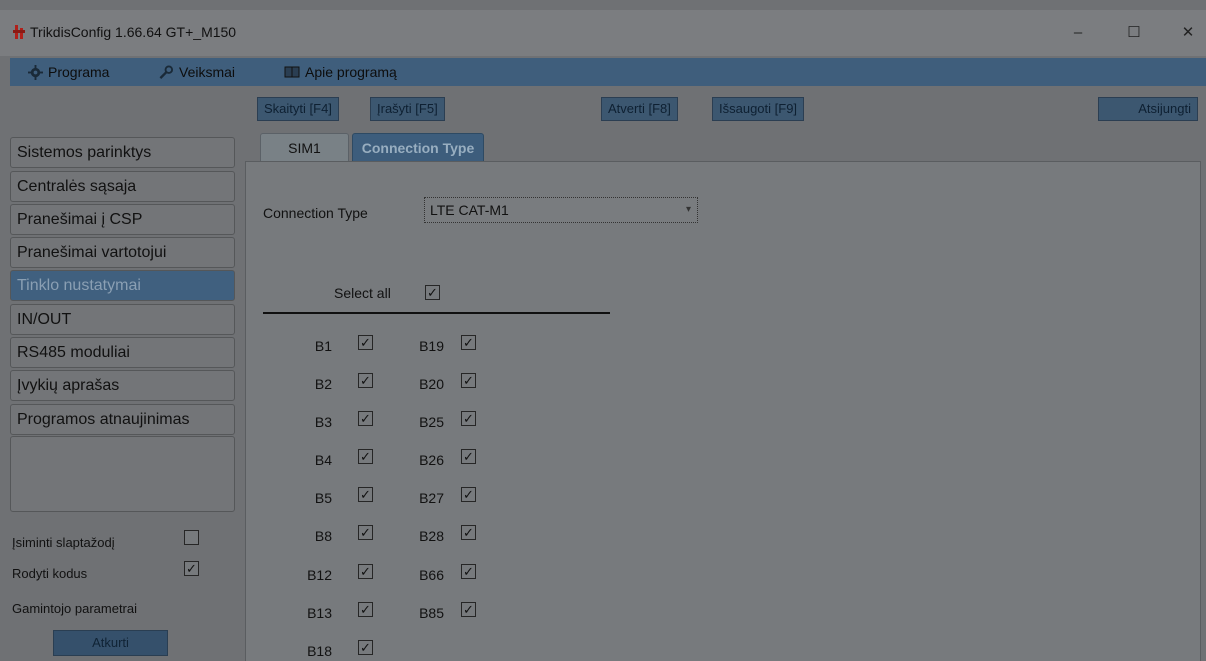 The image size is (1206, 661). I want to click on band-checkbox-b26: ✓, so click(468, 456).